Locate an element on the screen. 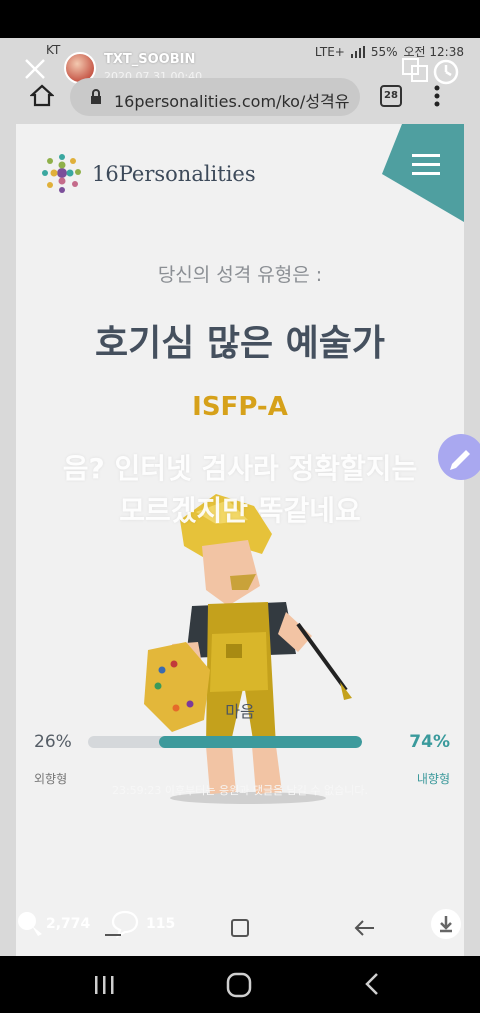  home-icon is located at coordinates (42, 96).